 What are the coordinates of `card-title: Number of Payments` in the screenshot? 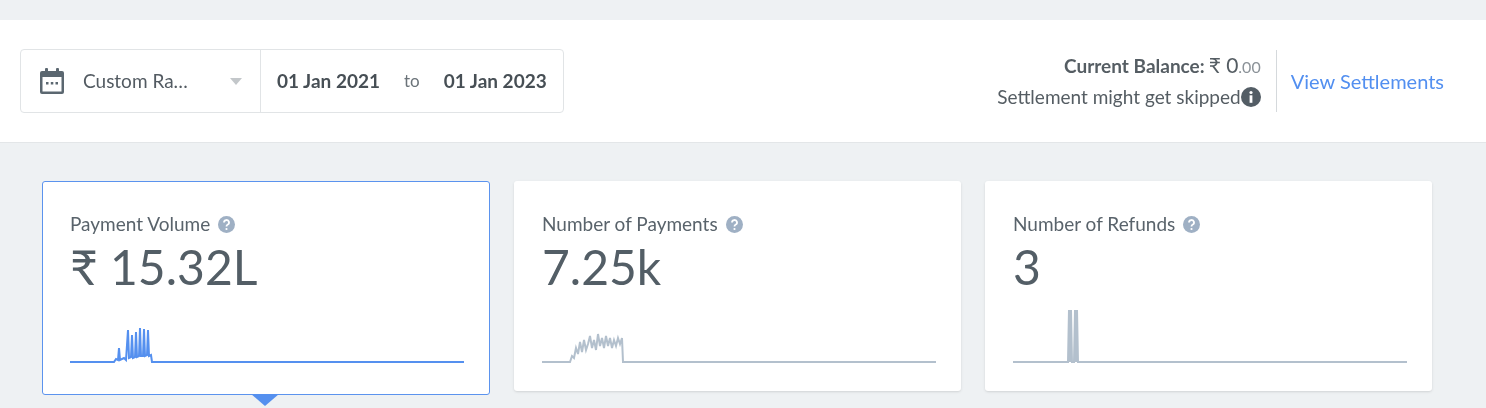 It's located at (630, 224).